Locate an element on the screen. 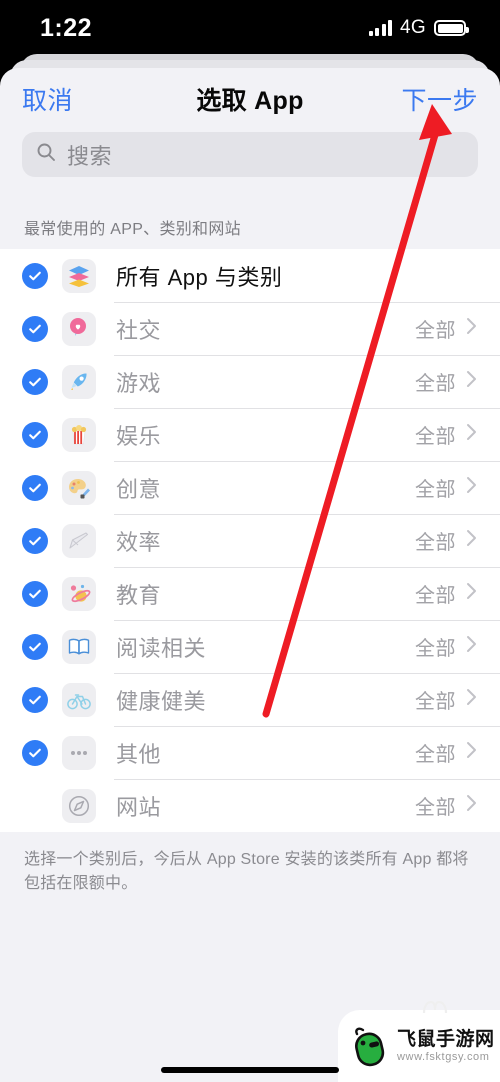 Image resolution: width=500 pixels, height=1082 pixels. category-row: 教育 全部 is located at coordinates (250, 593).